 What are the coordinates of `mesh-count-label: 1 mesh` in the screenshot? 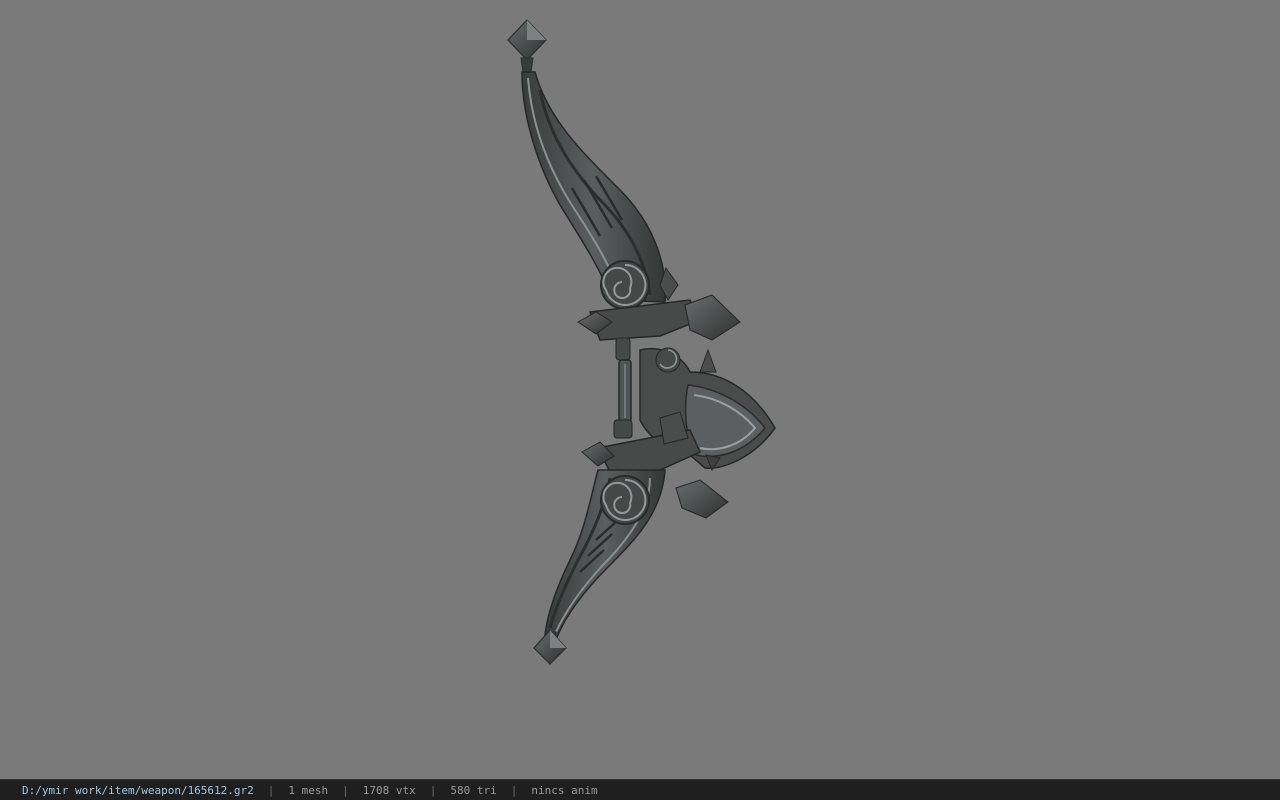 It's located at (308, 790).